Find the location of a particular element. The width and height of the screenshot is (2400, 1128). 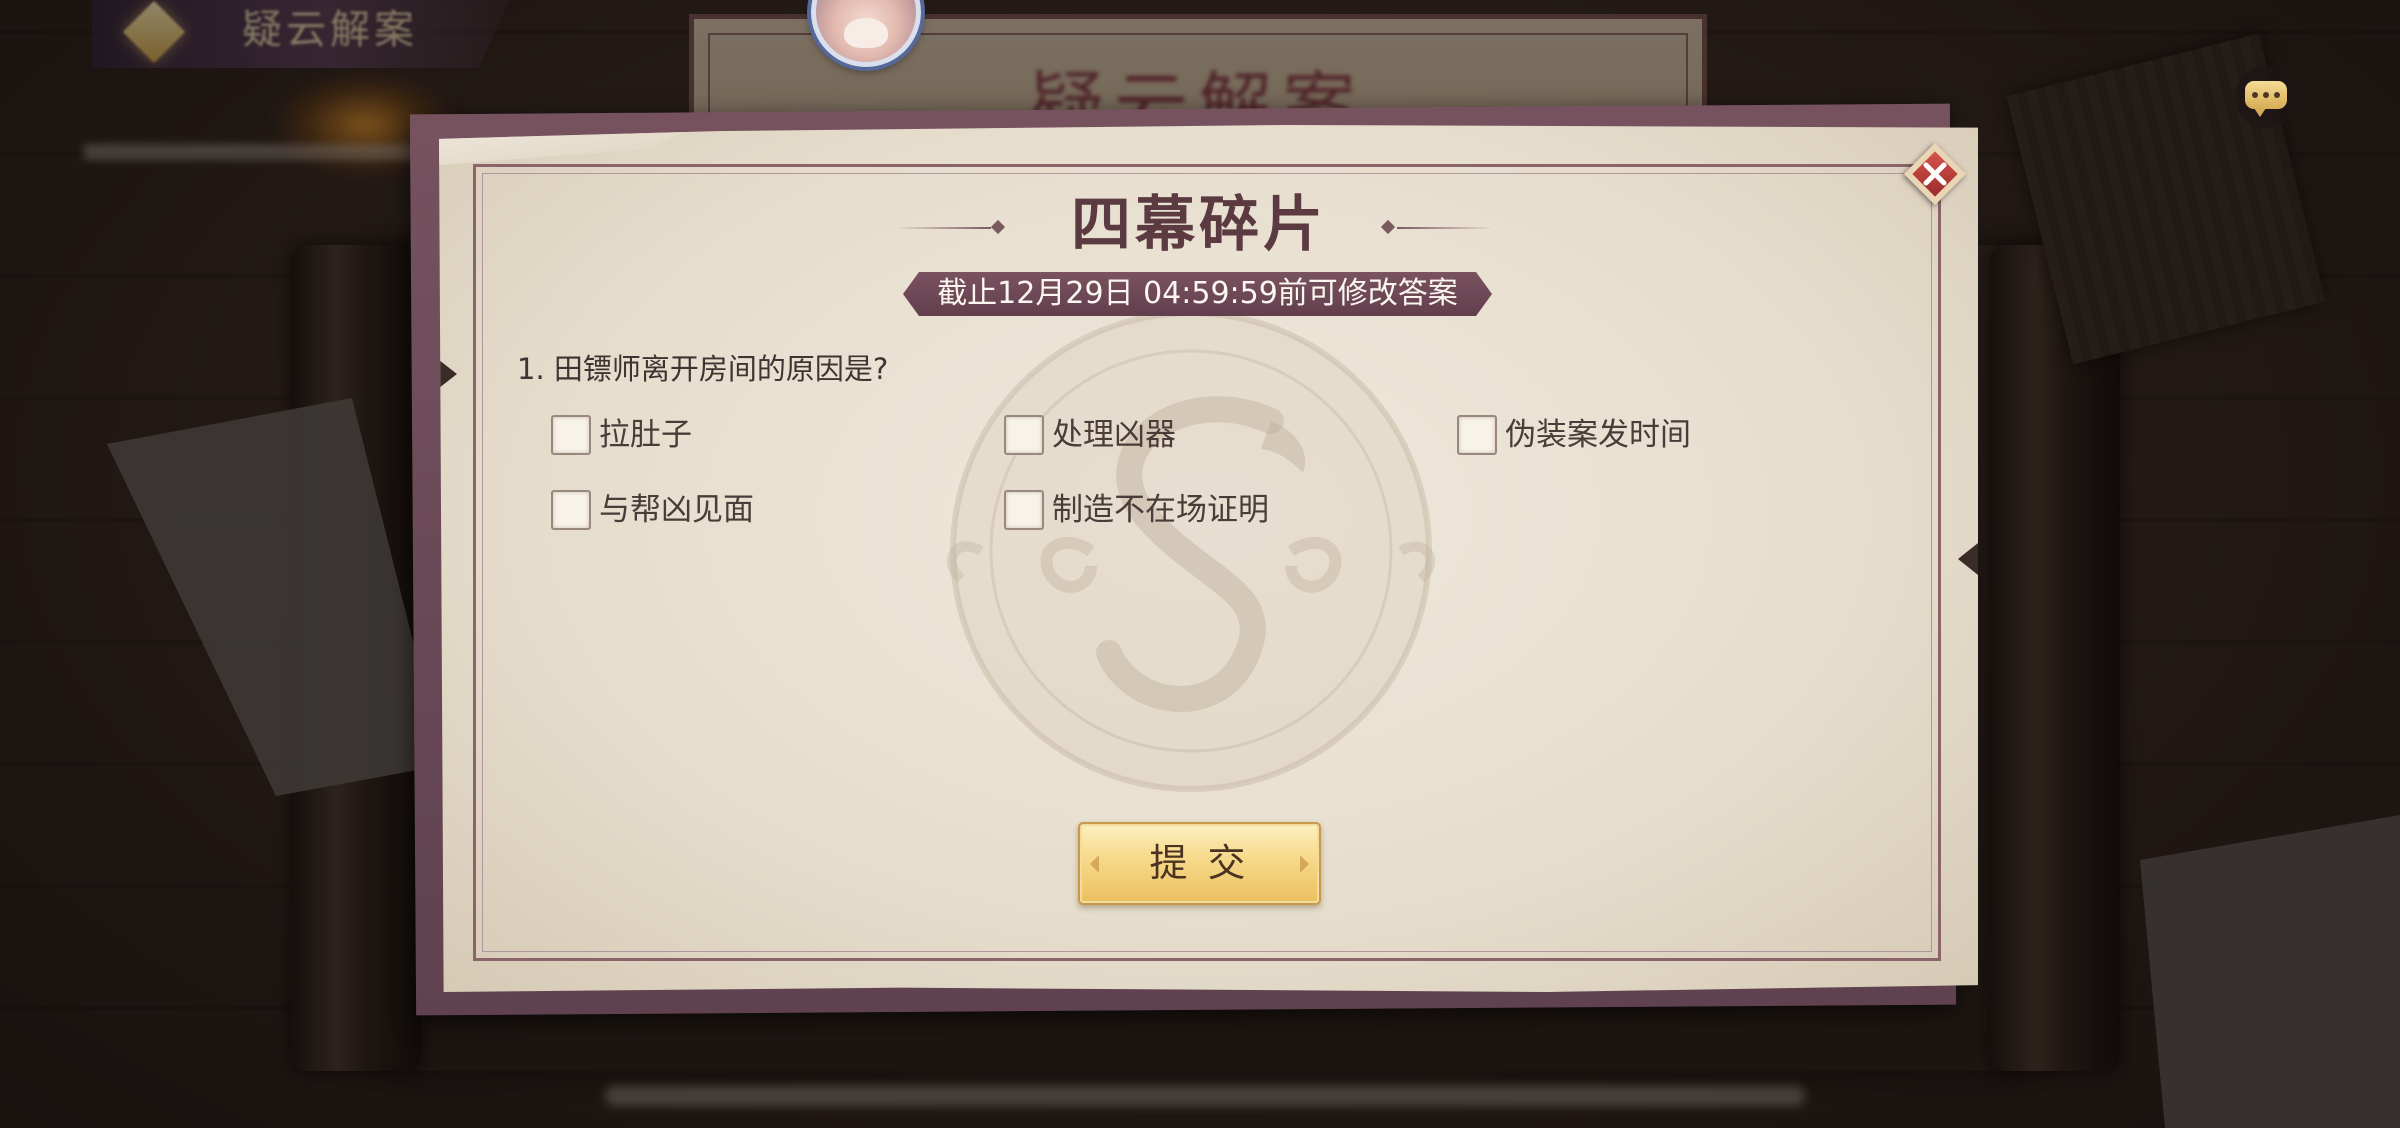

chat-bubble-icon is located at coordinates (2266, 99).